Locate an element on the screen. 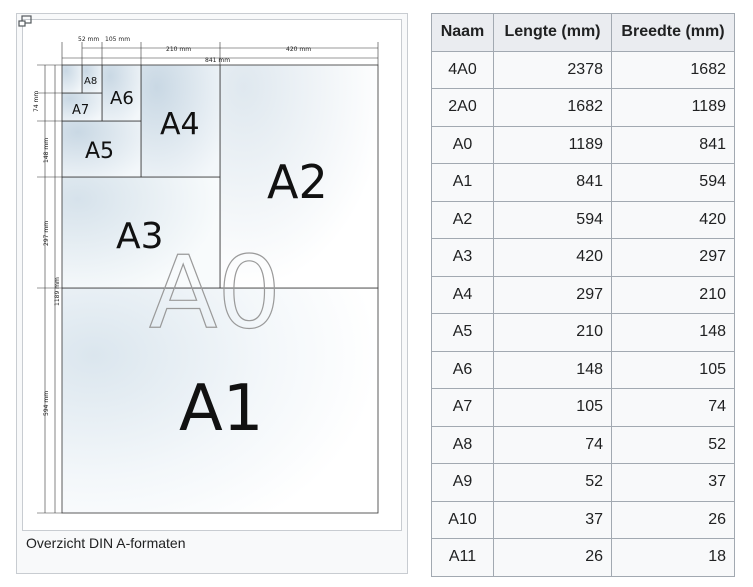 The width and height of the screenshot is (753, 587). cell-lengte: 1189 is located at coordinates (552, 144).